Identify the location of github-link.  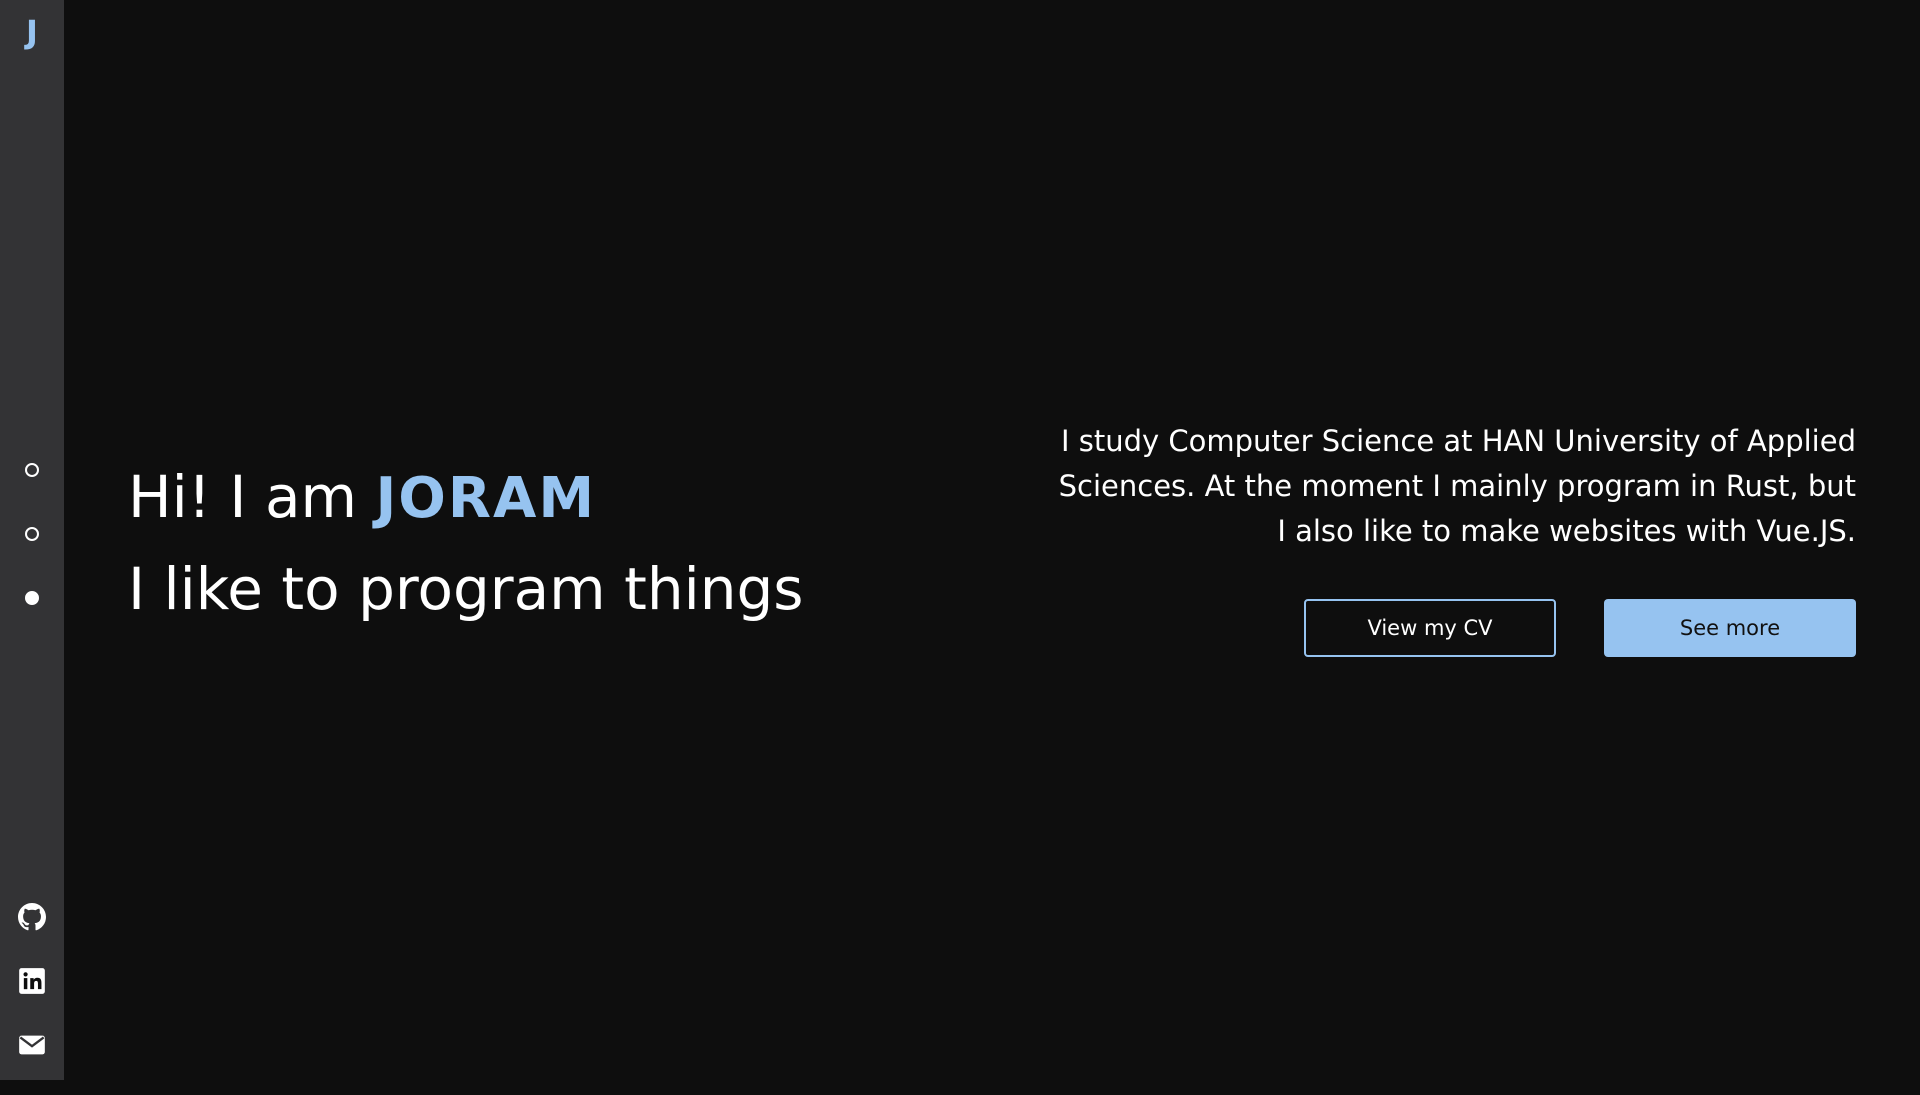
(32, 917).